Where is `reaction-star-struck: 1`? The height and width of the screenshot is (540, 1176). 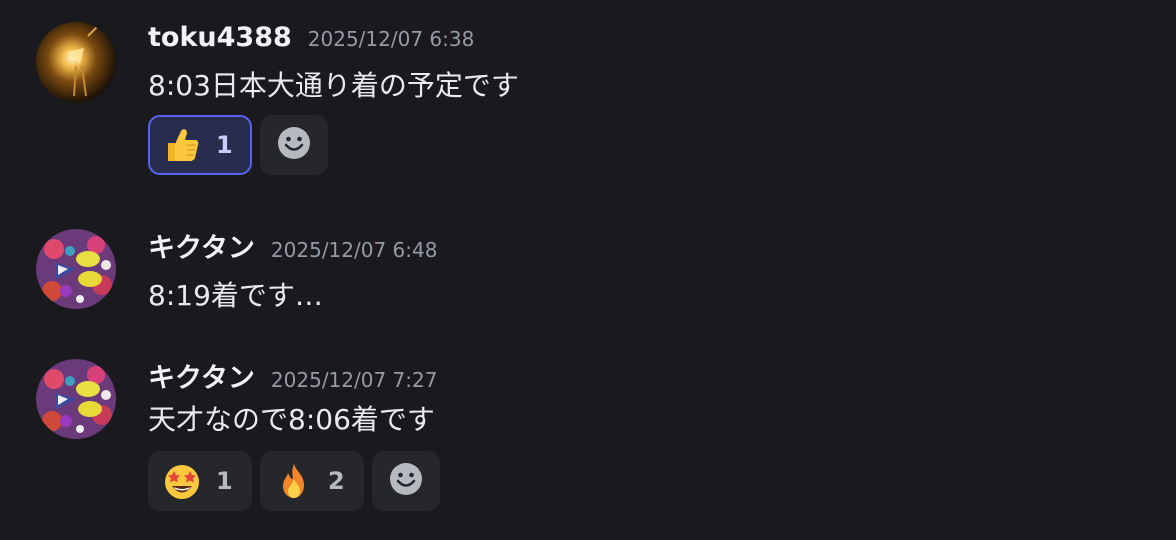 reaction-star-struck: 1 is located at coordinates (200, 481).